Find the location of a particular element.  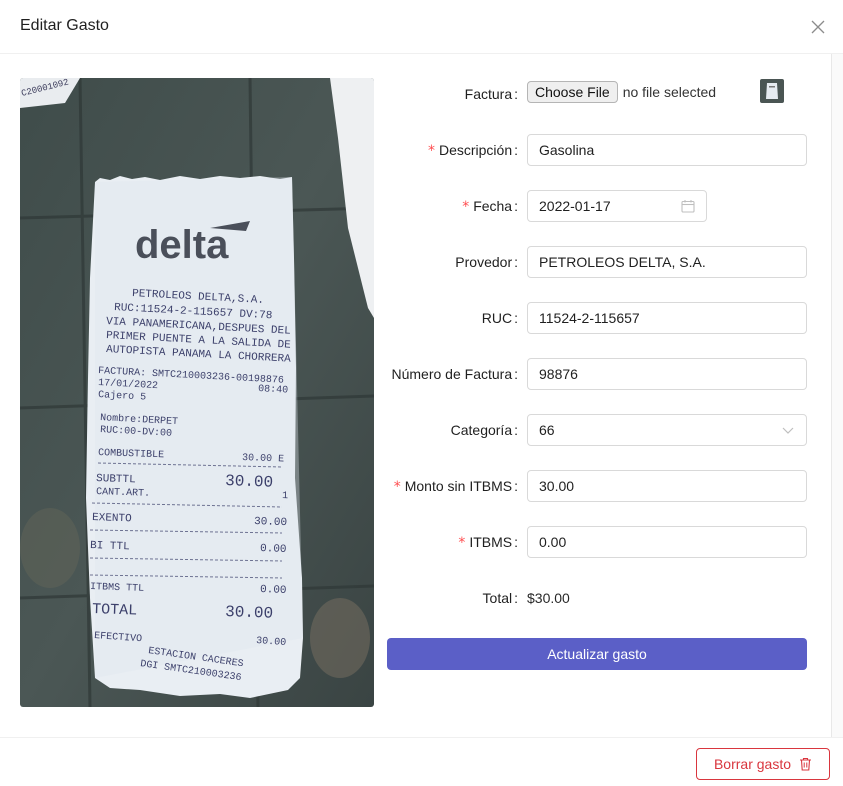

close-button is located at coordinates (818, 27).